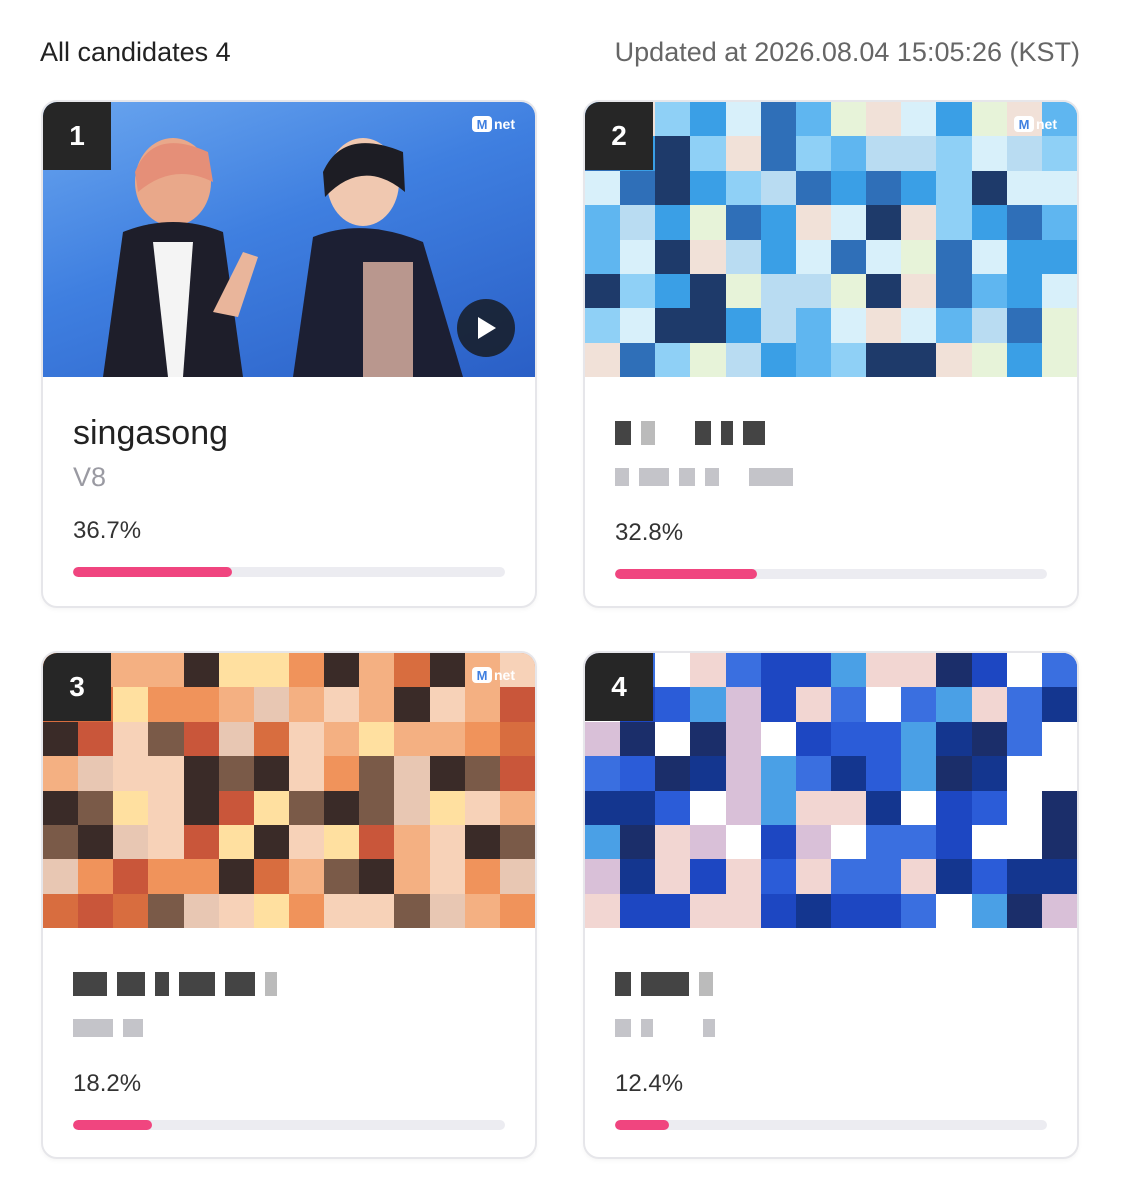 This screenshot has height=1200, width=1121. What do you see at coordinates (289, 239) in the screenshot?
I see `candidate-thumbnail: 1 Mnet` at bounding box center [289, 239].